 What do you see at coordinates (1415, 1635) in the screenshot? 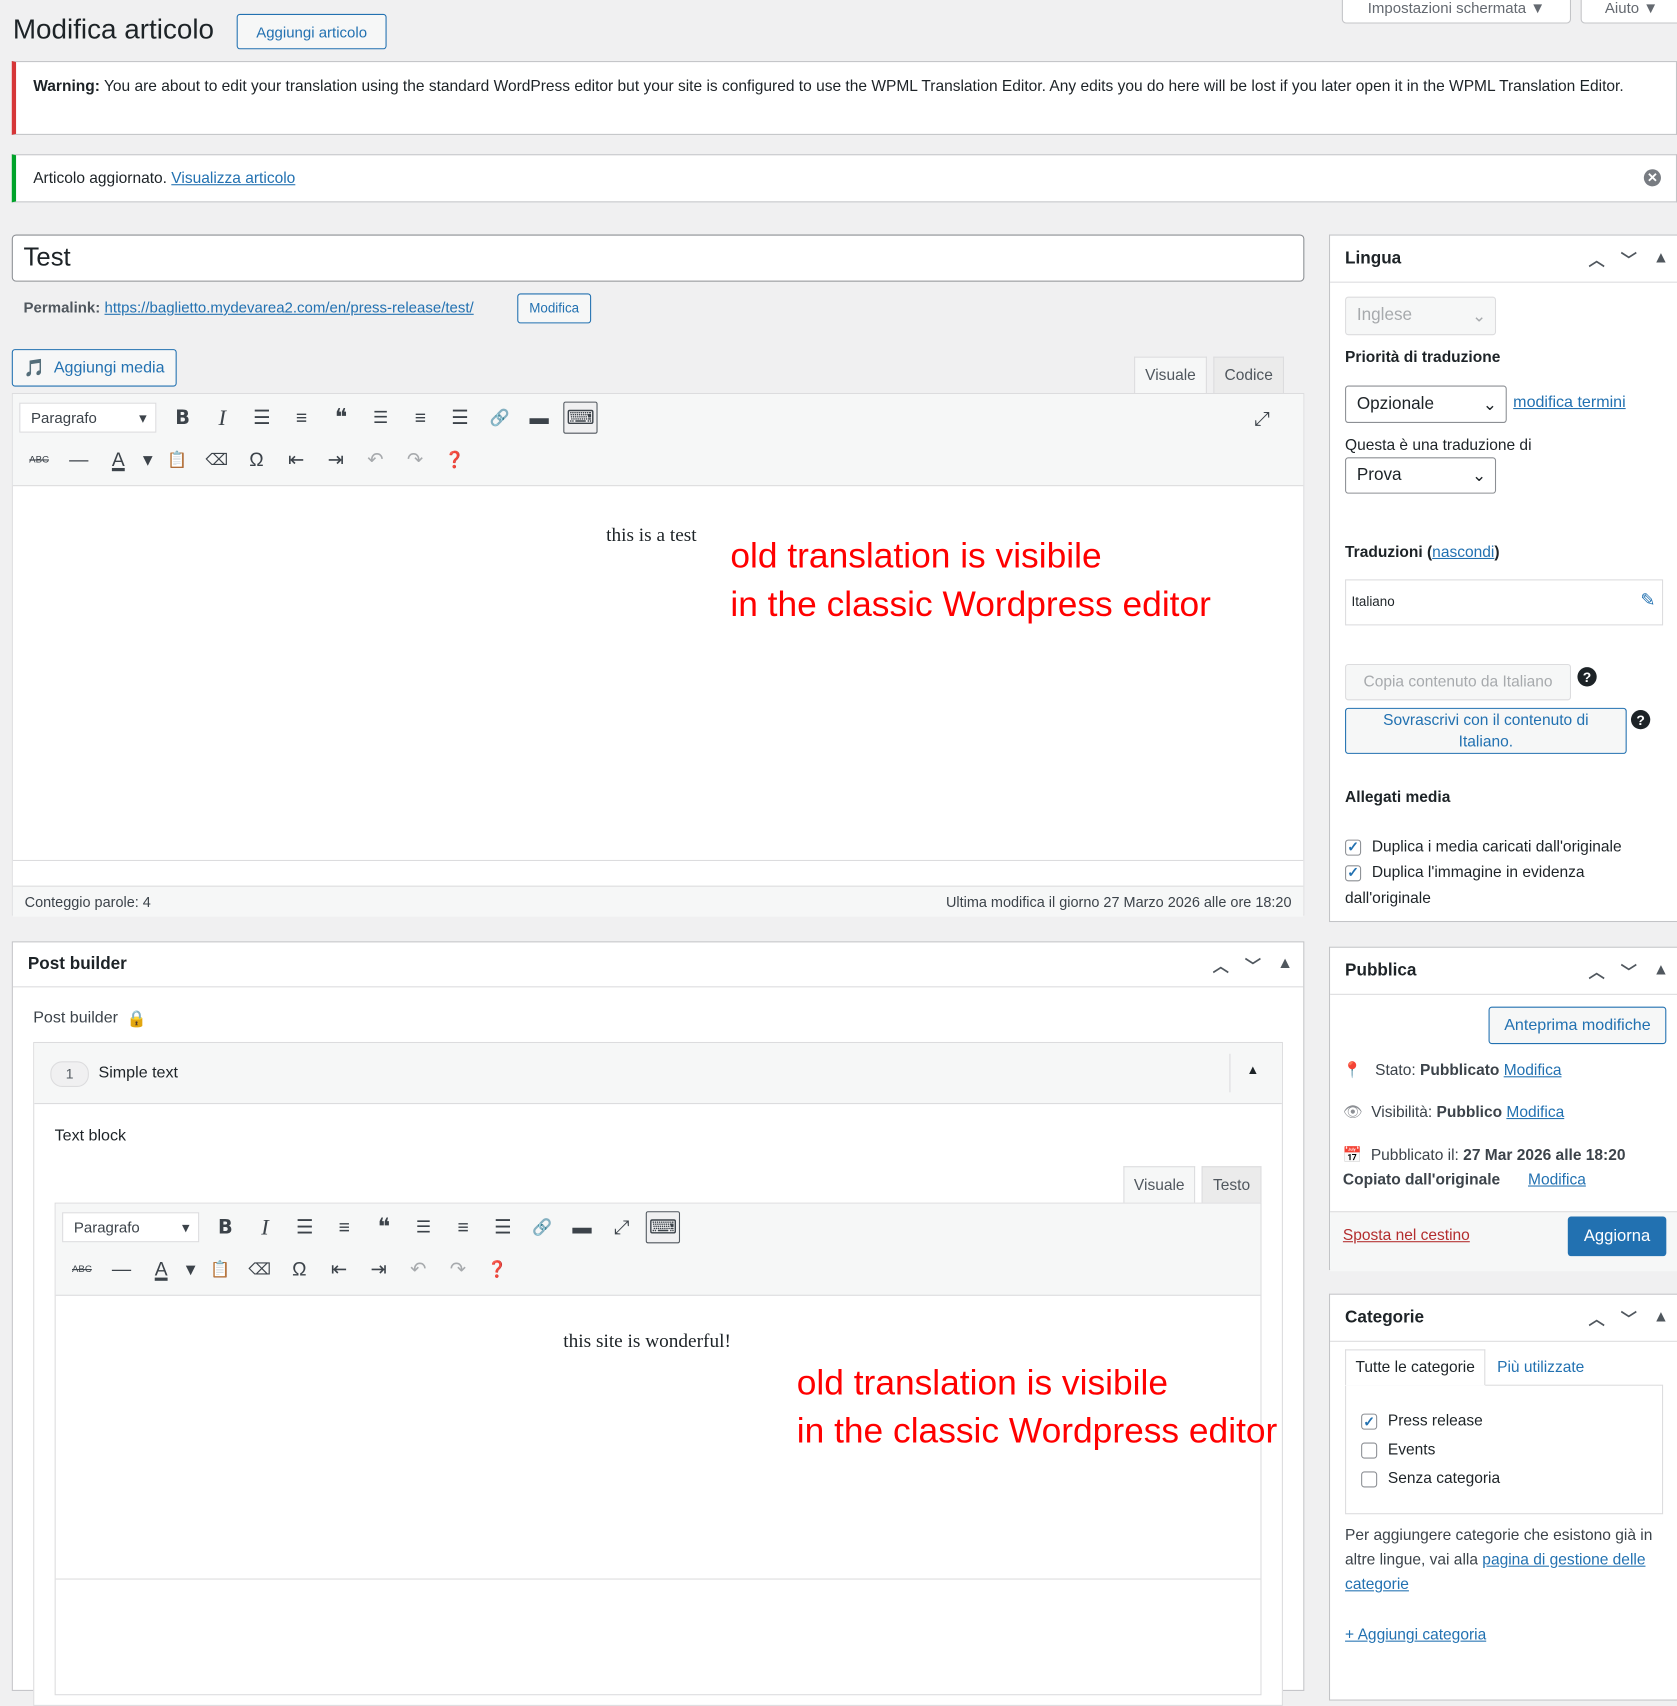
I see `add-category-link: + Aggiungi categoria` at bounding box center [1415, 1635].